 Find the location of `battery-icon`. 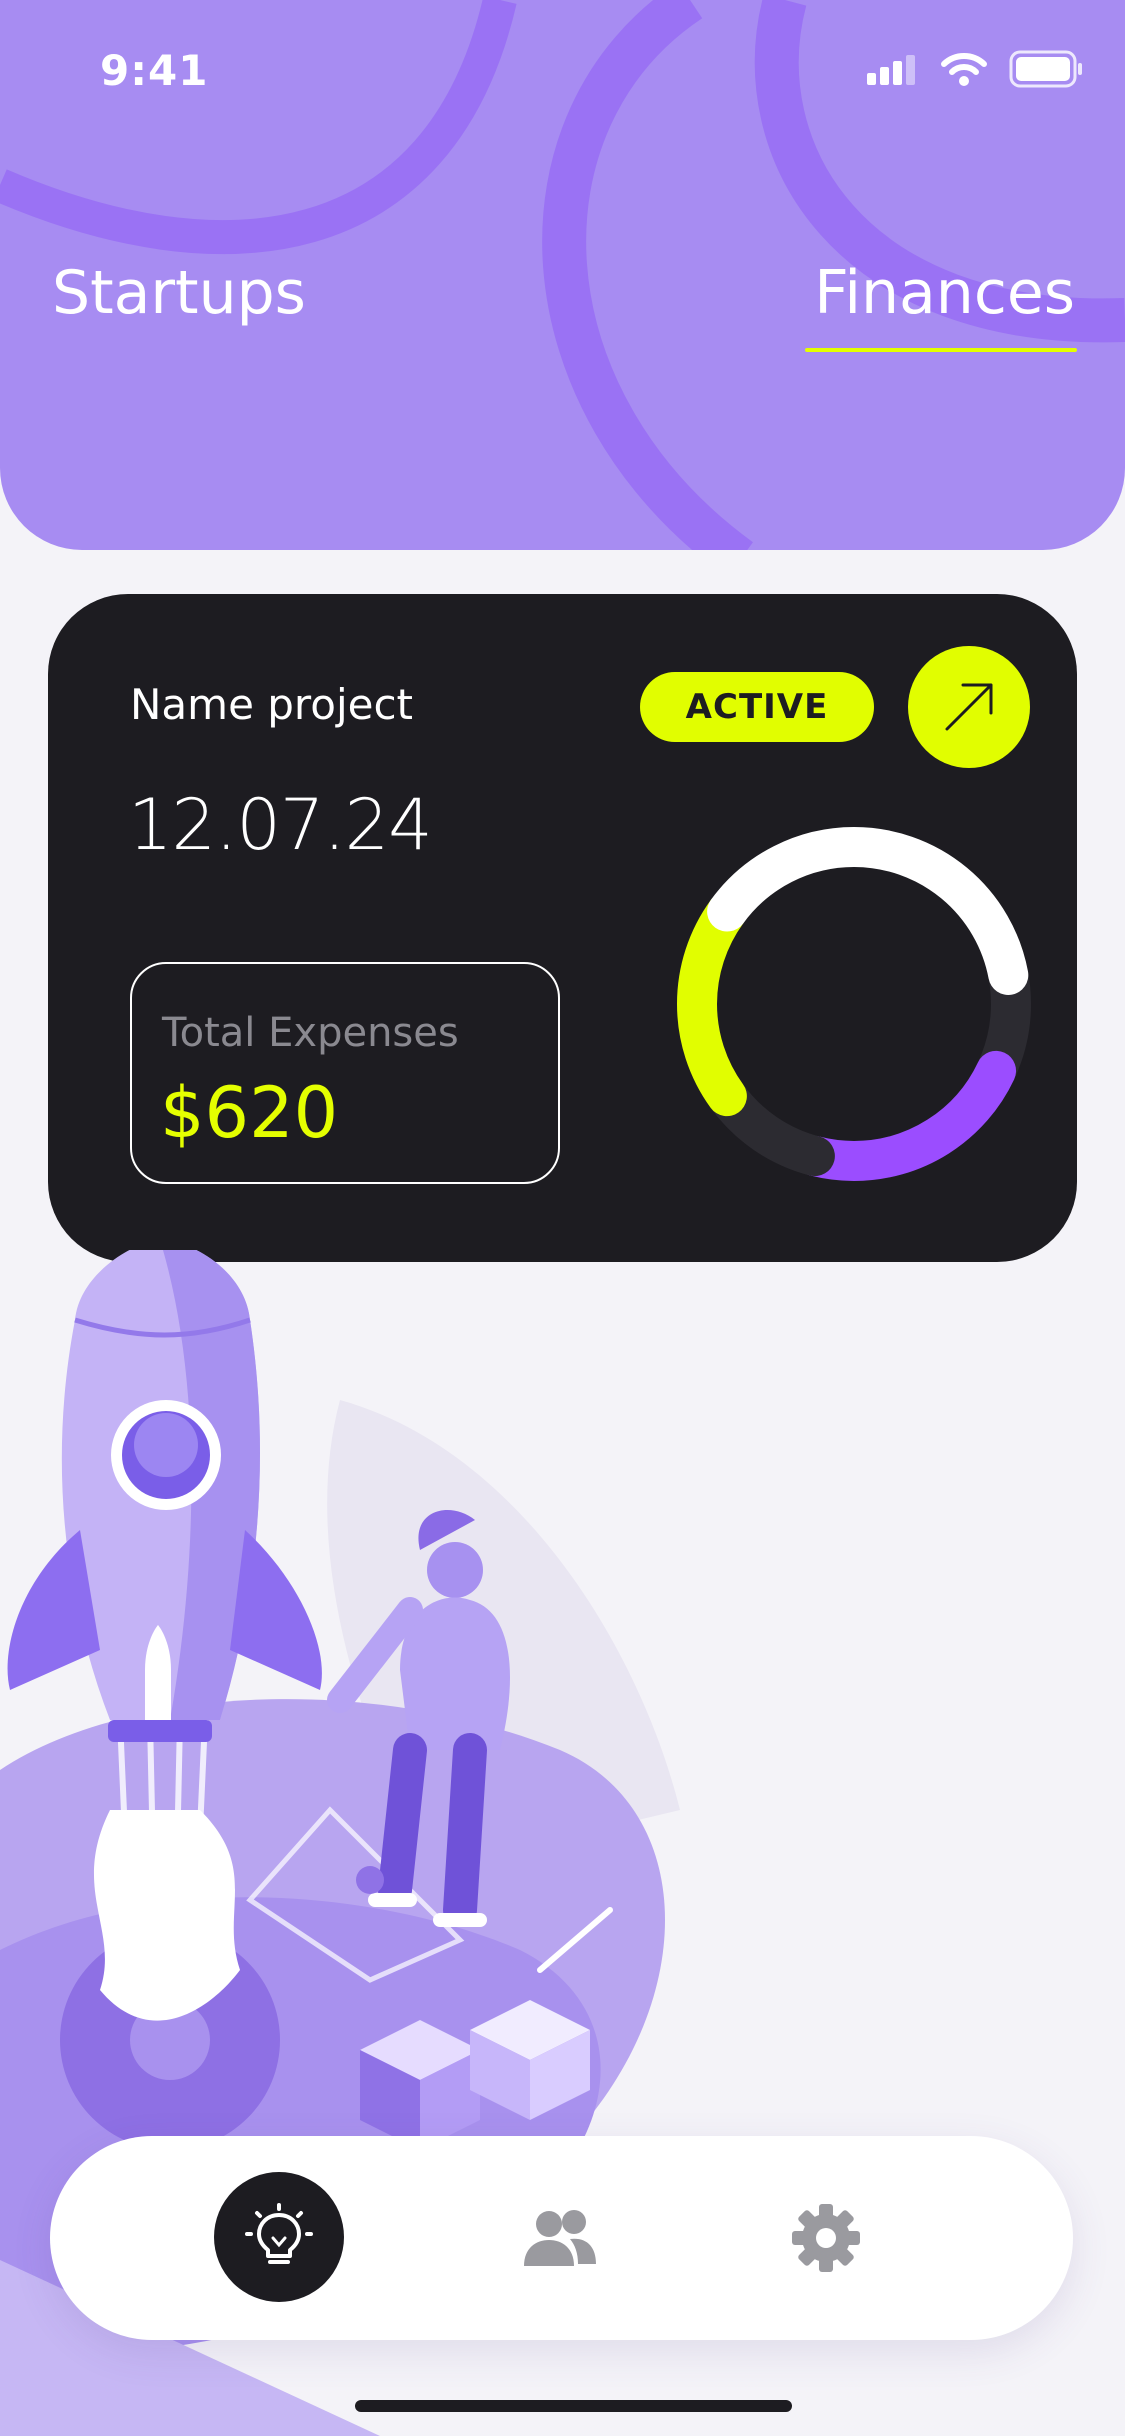

battery-icon is located at coordinates (1045, 69).